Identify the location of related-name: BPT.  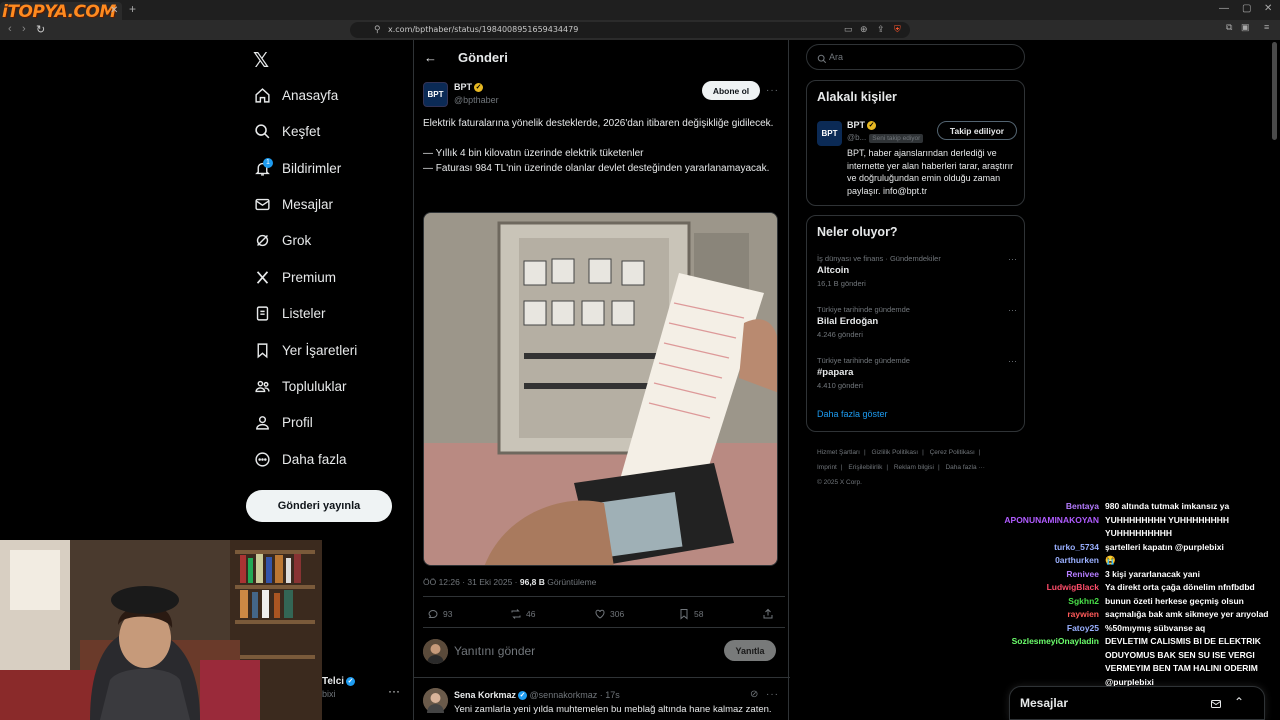
(856, 125).